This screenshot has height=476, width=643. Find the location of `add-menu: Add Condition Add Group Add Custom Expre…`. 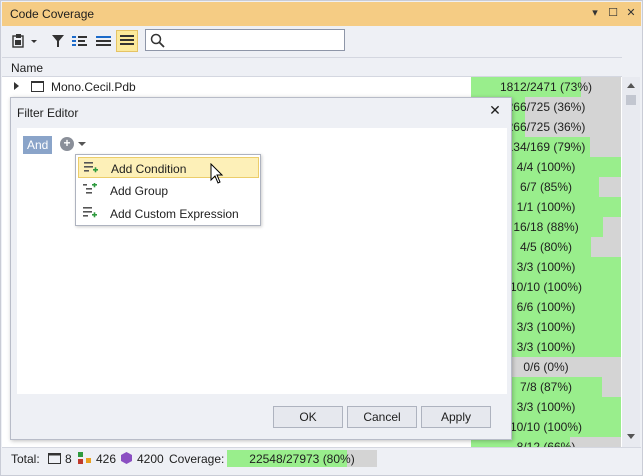

add-menu: Add Condition Add Group Add Custom Expre… is located at coordinates (168, 190).